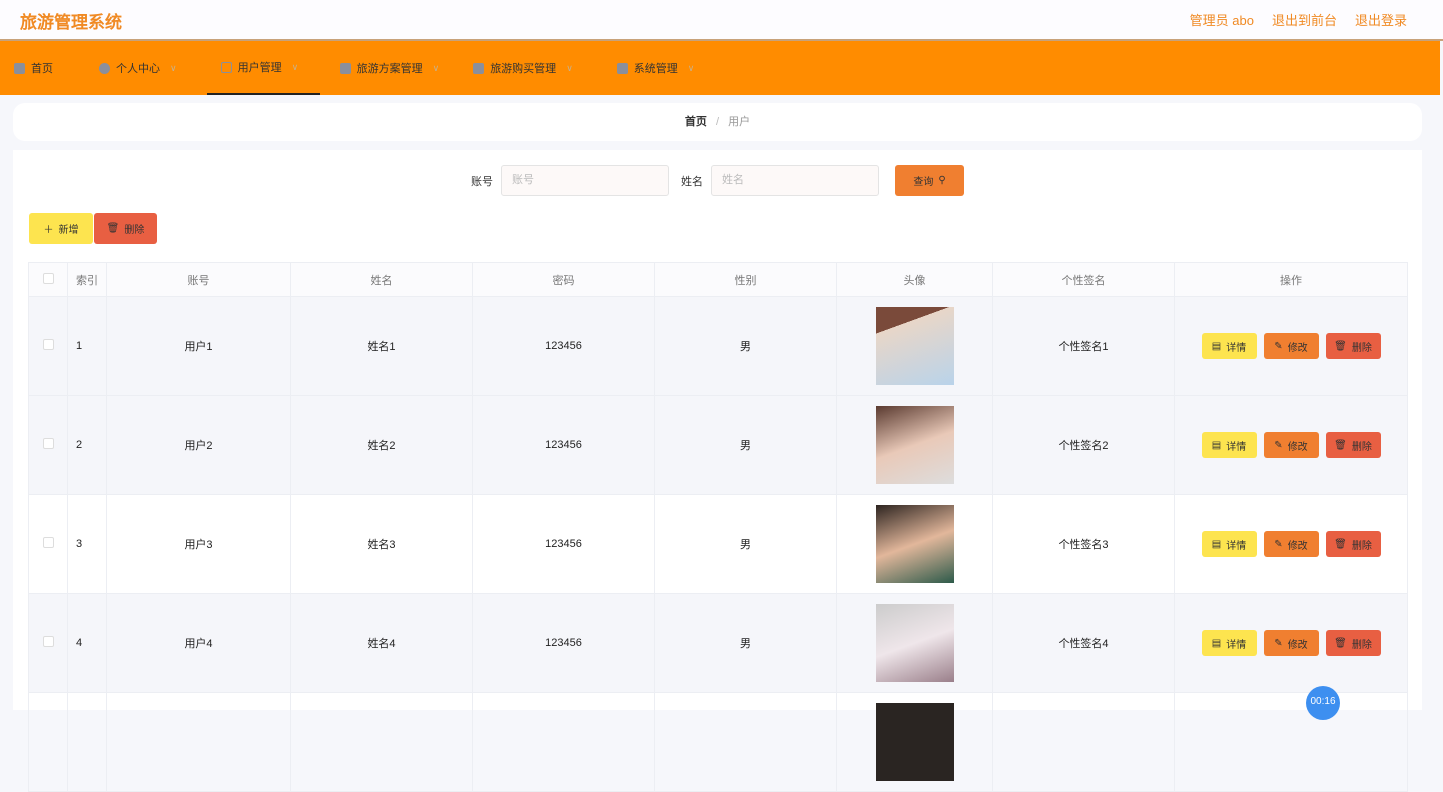 This screenshot has height=792, width=1443. I want to click on breadcrumb-sep: /, so click(717, 122).